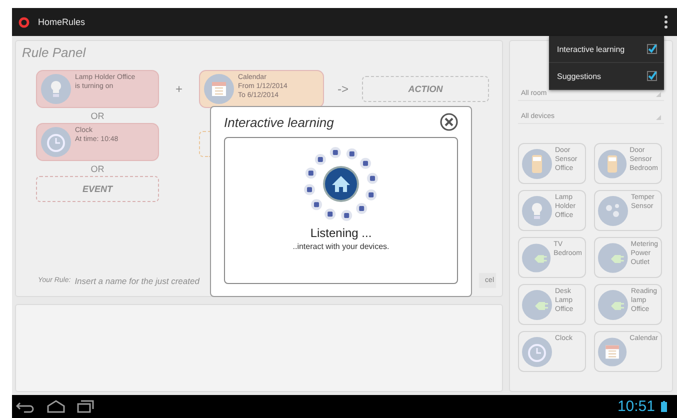  Describe the element at coordinates (138, 281) in the screenshot. I see `rule-name-field: Insert a name for the just created` at that location.